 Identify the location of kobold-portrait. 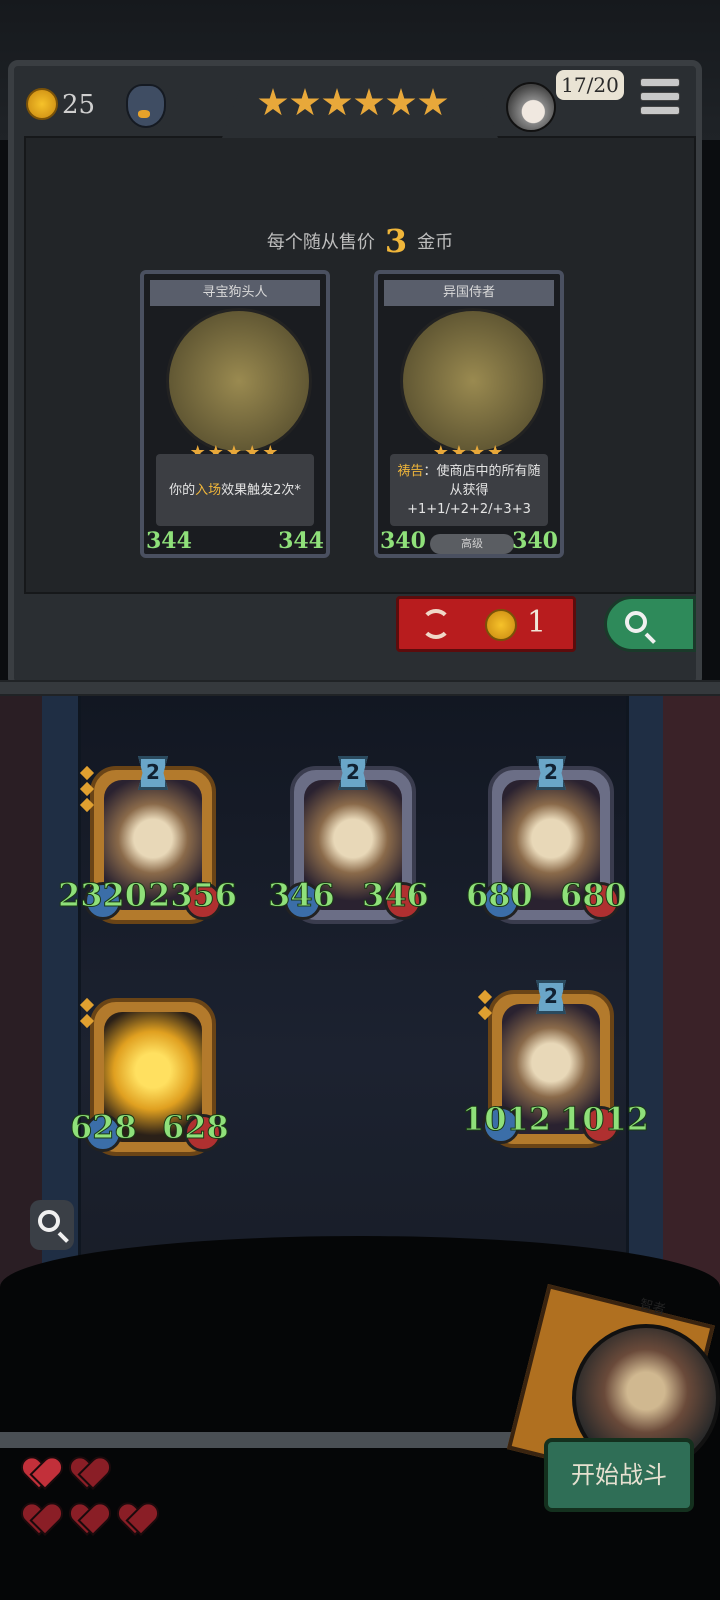
(239, 381).